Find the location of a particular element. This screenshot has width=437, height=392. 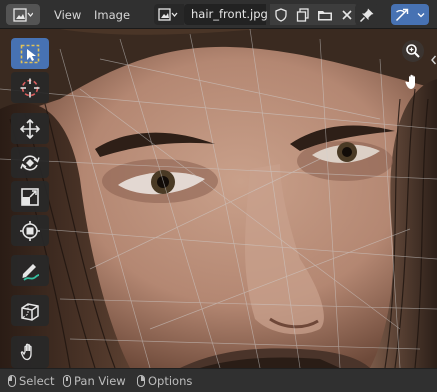

sidebar-collapse-button is located at coordinates (433, 60).